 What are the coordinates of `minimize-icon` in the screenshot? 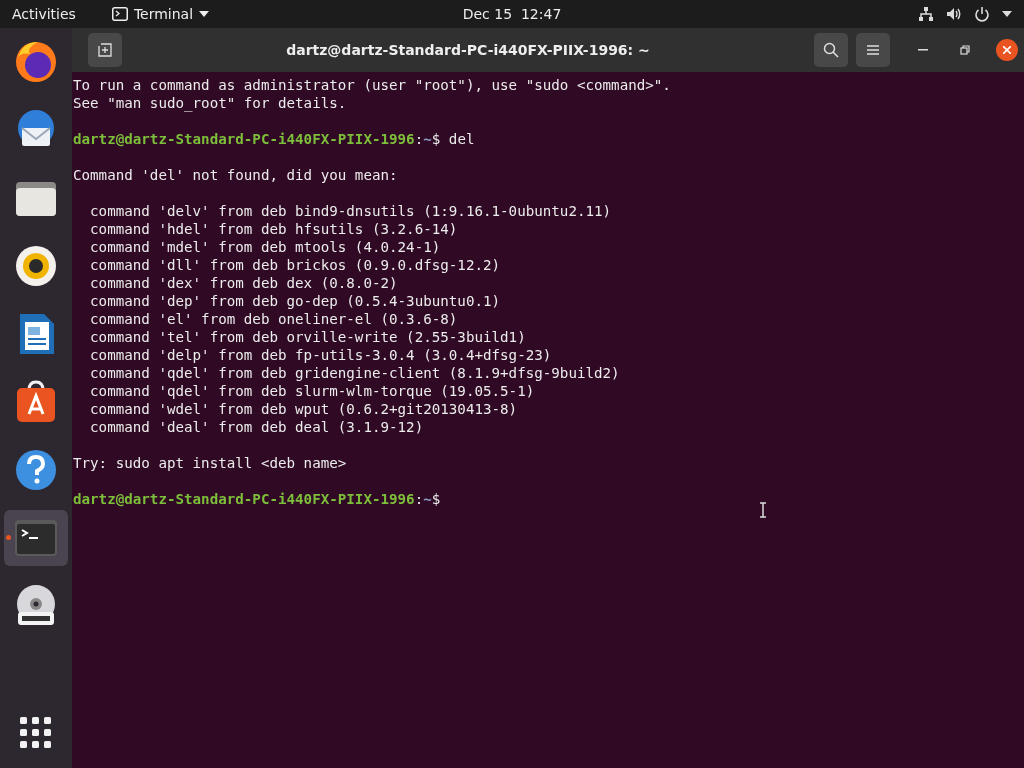 It's located at (923, 50).